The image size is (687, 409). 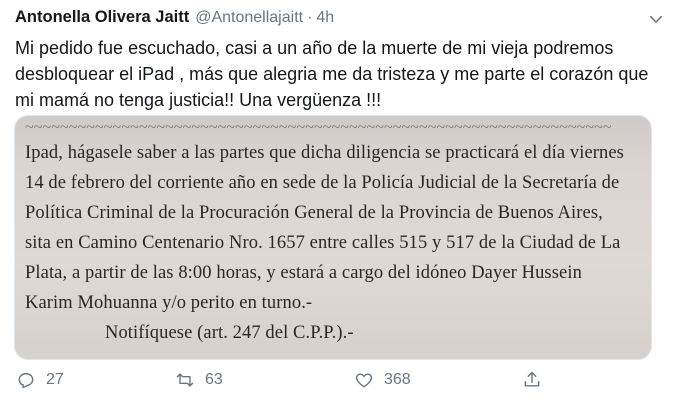 I want to click on reply-count: 27, so click(x=55, y=379).